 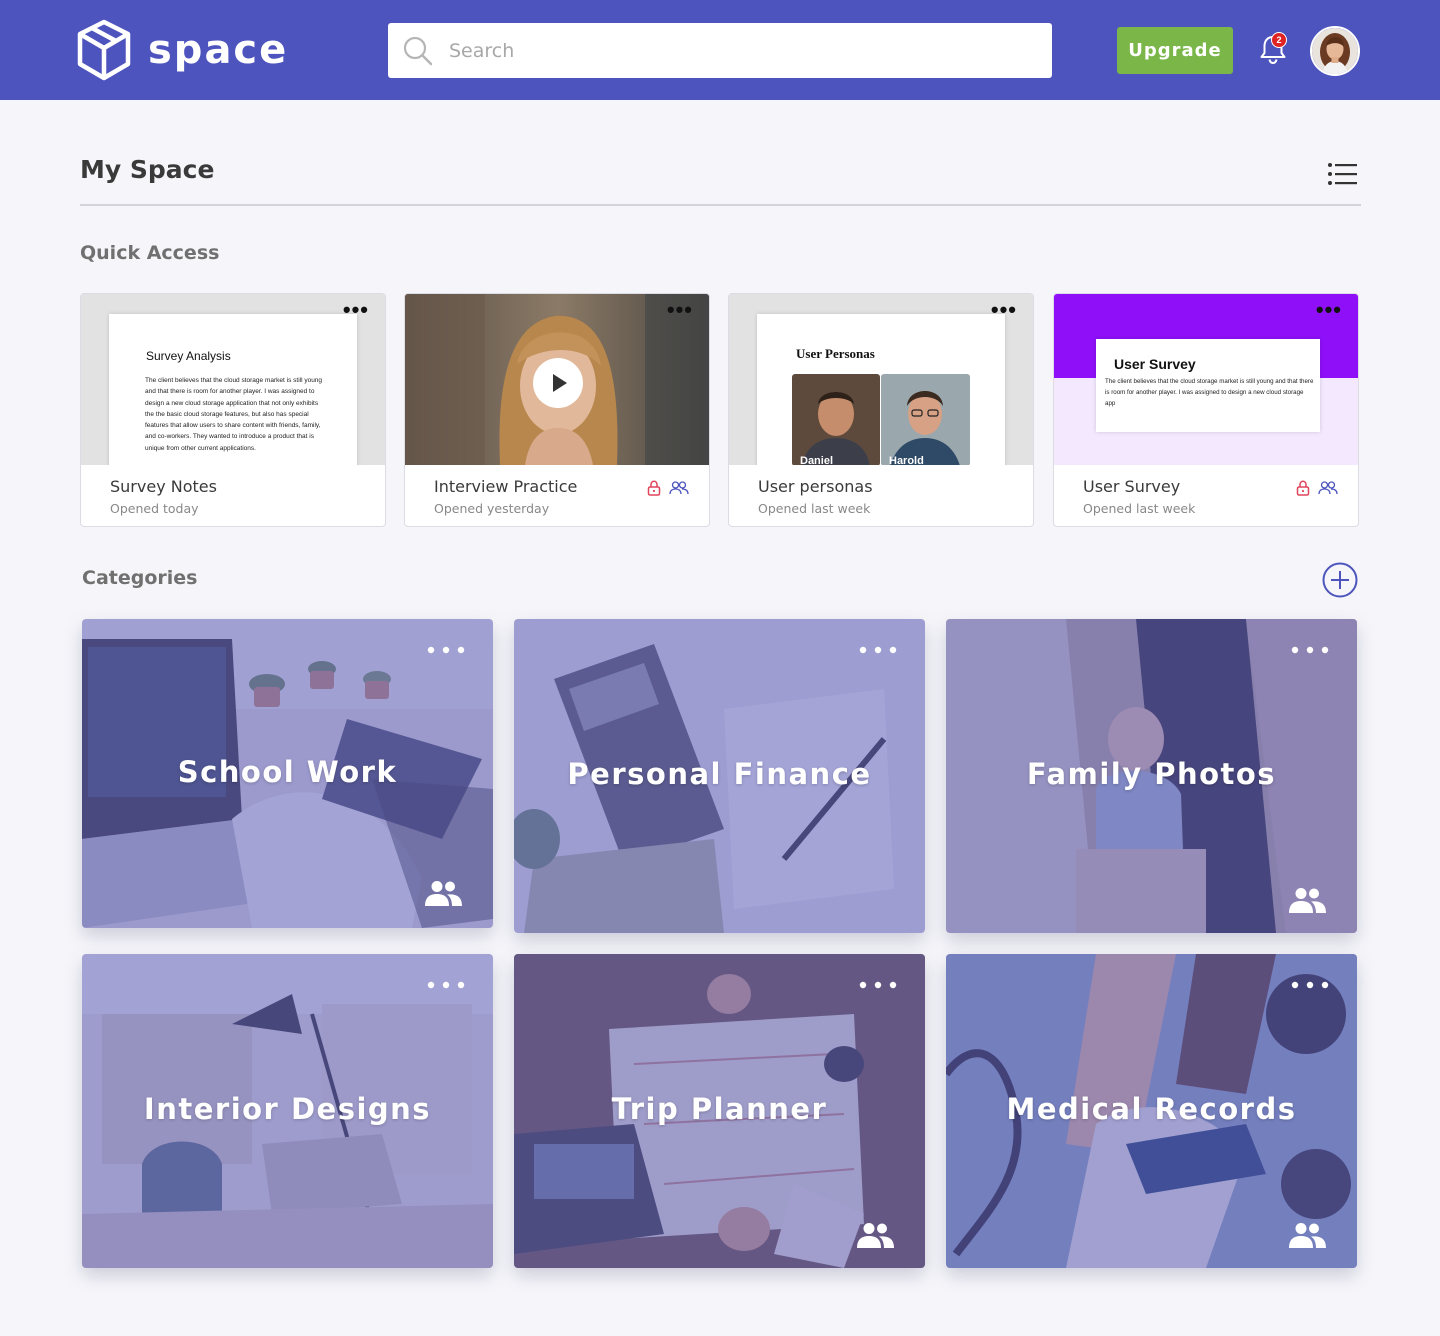 What do you see at coordinates (1132, 486) in the screenshot?
I see `file-name: User Survey` at bounding box center [1132, 486].